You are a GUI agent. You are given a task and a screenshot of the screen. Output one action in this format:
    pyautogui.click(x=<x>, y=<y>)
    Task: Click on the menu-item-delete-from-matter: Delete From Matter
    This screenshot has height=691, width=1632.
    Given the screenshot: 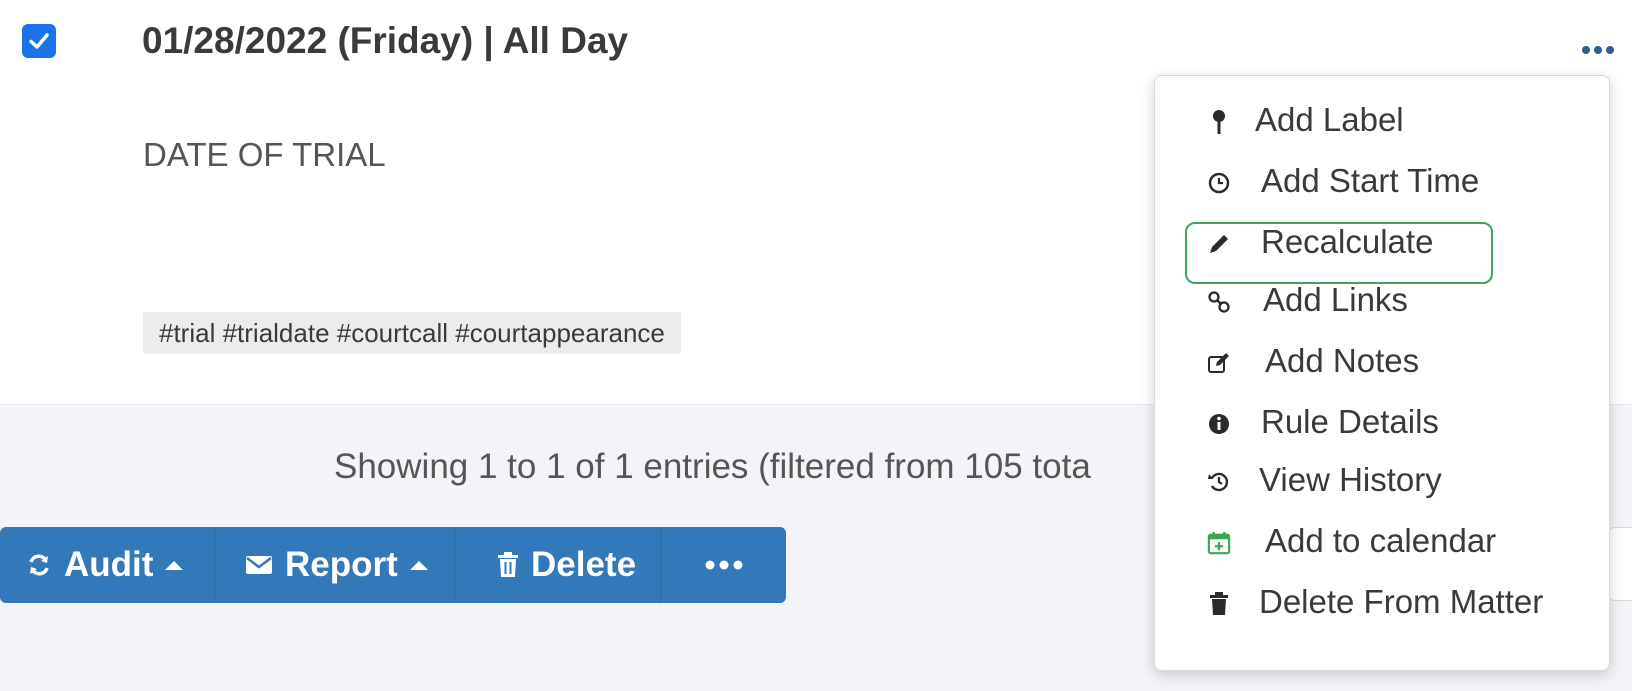 What is the action you would take?
    pyautogui.click(x=1382, y=604)
    